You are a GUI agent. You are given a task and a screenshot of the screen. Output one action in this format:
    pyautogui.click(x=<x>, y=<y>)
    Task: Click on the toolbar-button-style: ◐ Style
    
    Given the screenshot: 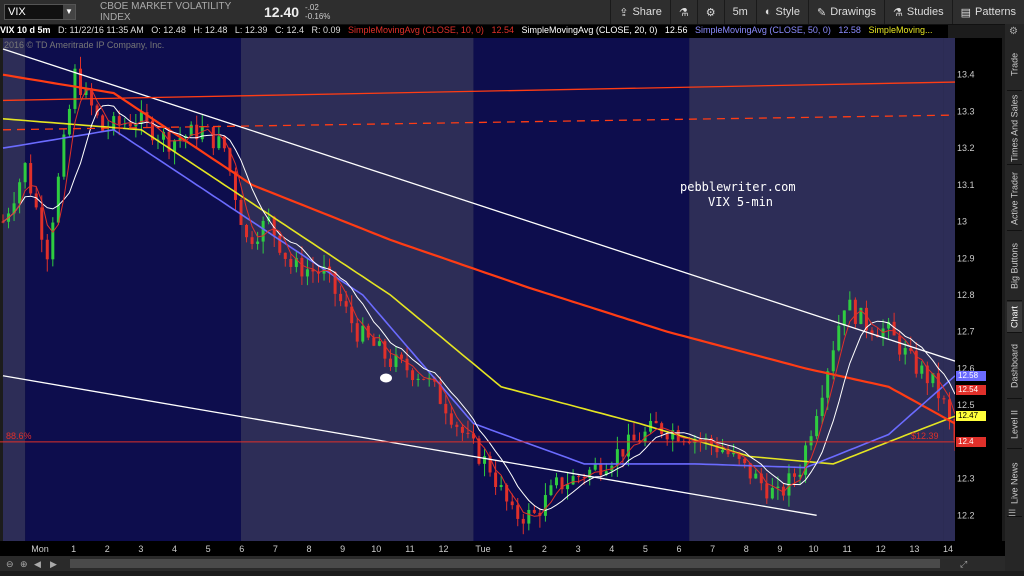 What is the action you would take?
    pyautogui.click(x=781, y=12)
    